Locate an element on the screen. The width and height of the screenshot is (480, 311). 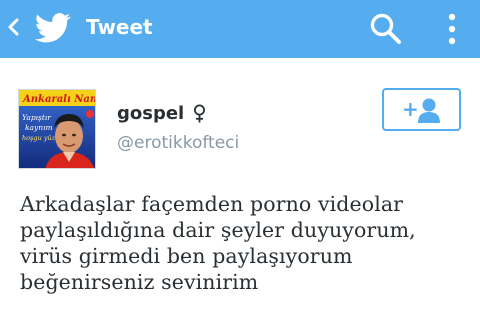
more-vertical-icon is located at coordinates (452, 29).